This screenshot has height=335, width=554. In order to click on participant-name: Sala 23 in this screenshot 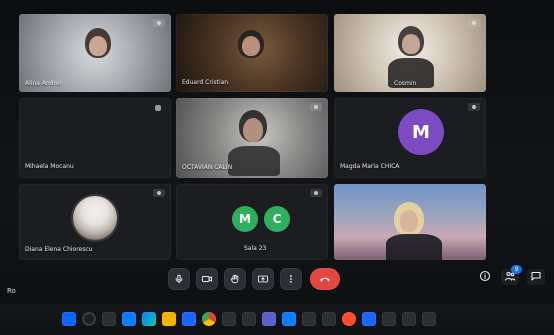, I will do `click(255, 248)`.